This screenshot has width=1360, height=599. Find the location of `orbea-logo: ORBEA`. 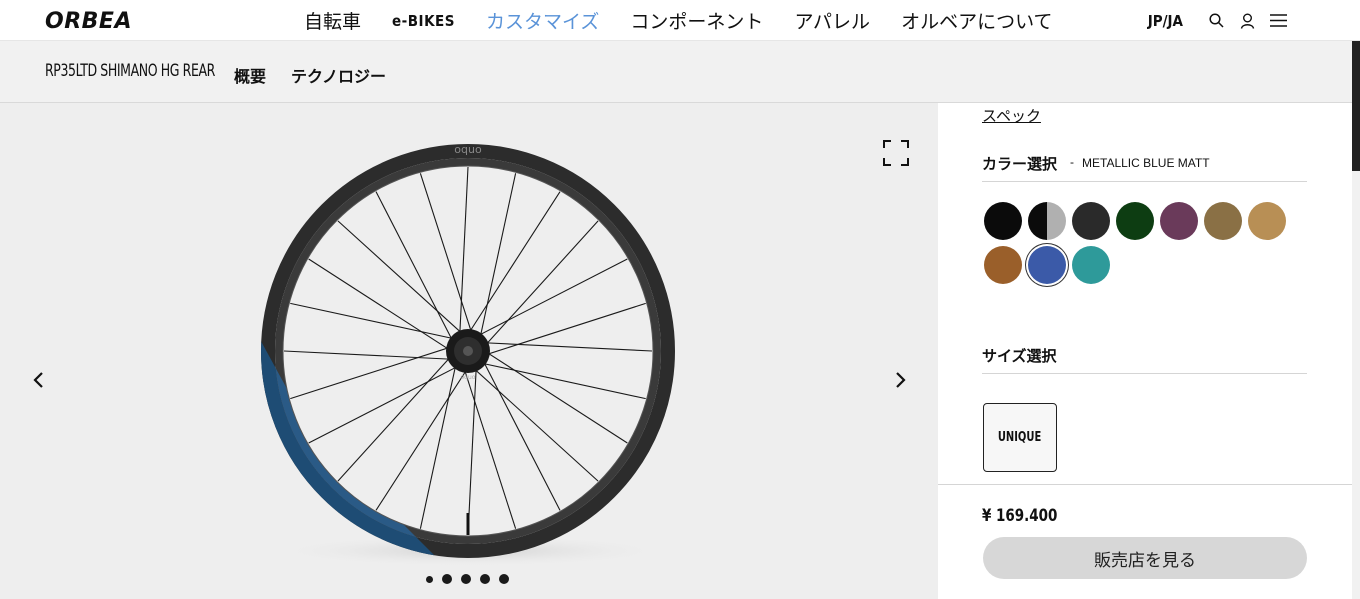

orbea-logo: ORBEA is located at coordinates (120, 20).